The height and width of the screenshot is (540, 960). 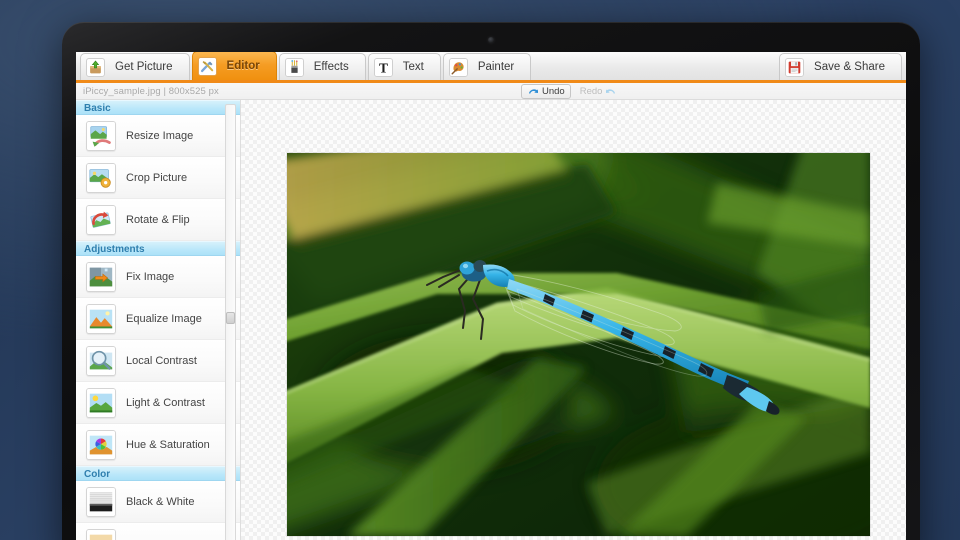 I want to click on sidebar-scrollbar-thumb, so click(x=230, y=317).